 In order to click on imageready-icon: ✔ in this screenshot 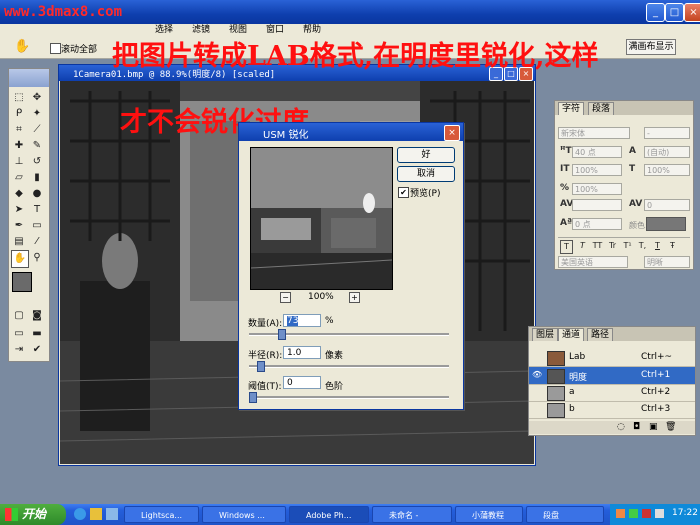, I will do `click(37, 350)`.